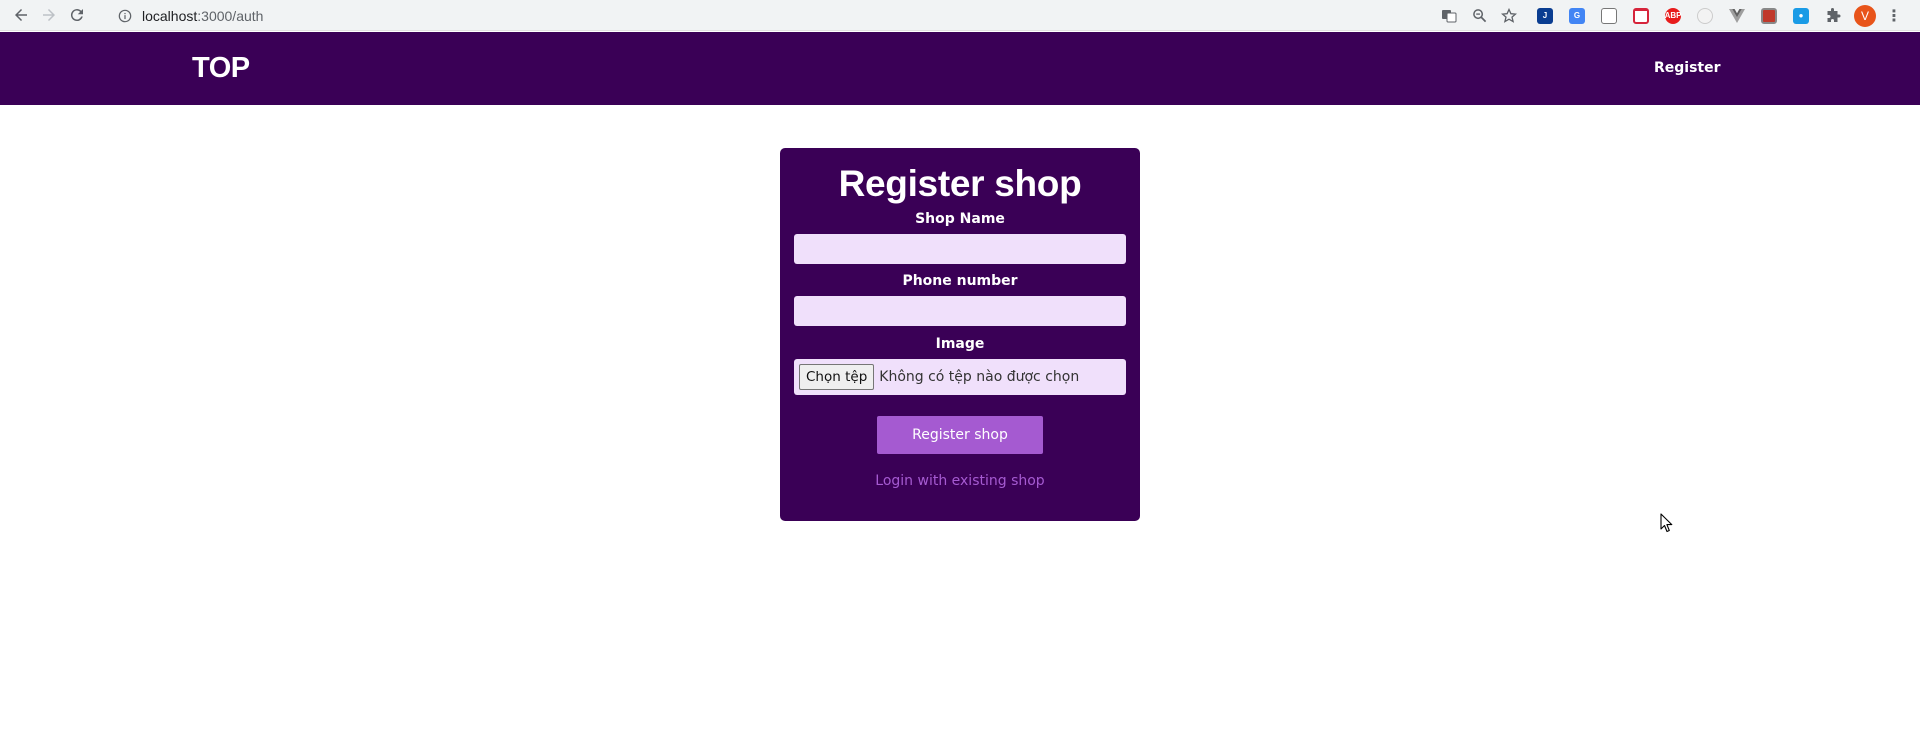  I want to click on back-button, so click(21, 15).